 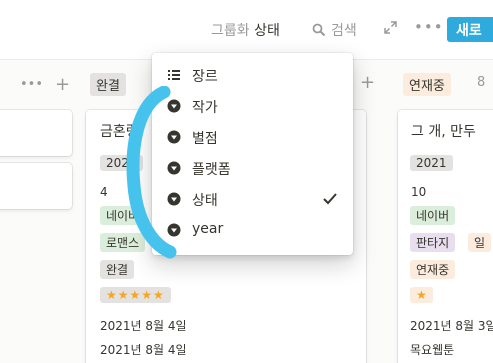 What do you see at coordinates (230, 31) in the screenshot?
I see `group-by-label: 그룹화` at bounding box center [230, 31].